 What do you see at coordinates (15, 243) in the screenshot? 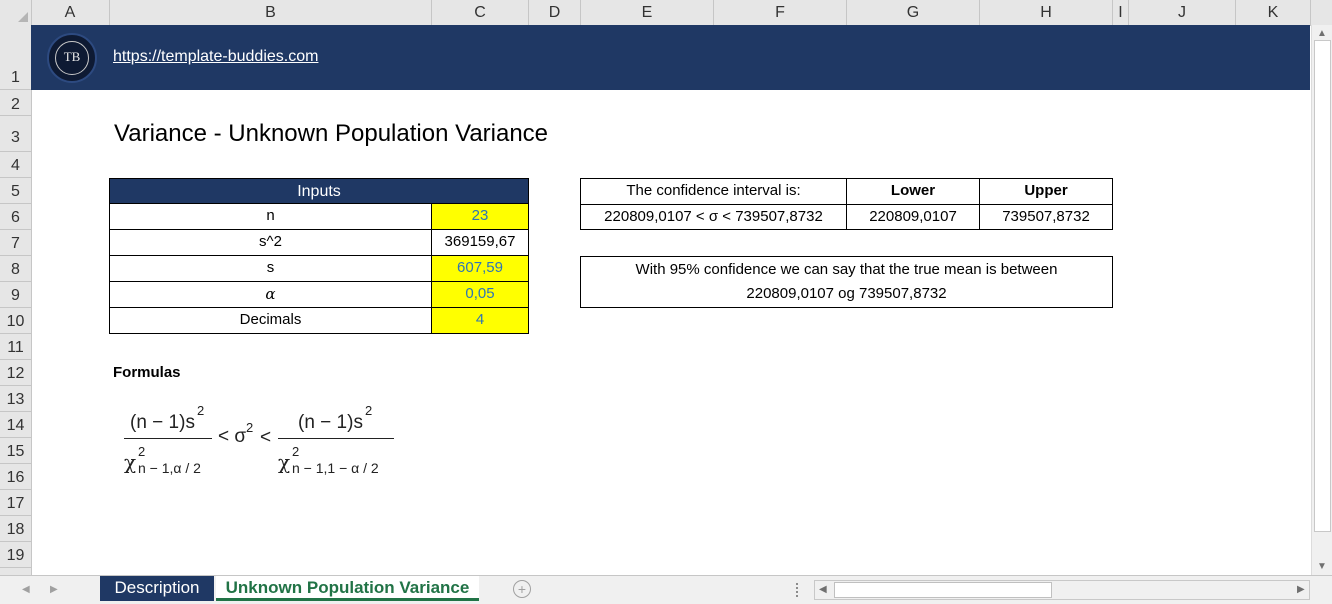
I see `row-header-7: 7` at bounding box center [15, 243].